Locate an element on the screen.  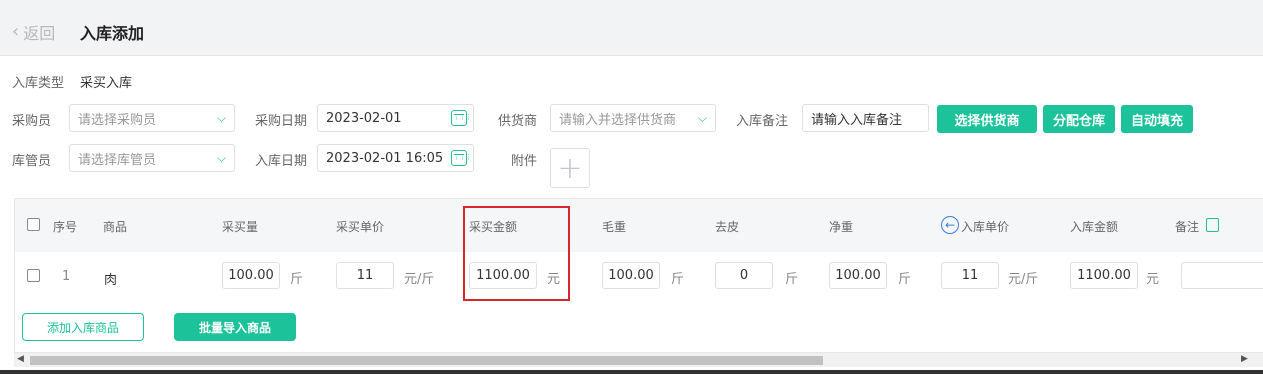
stockin-date-input: 2023-02-01 16:05 is located at coordinates (395, 158).